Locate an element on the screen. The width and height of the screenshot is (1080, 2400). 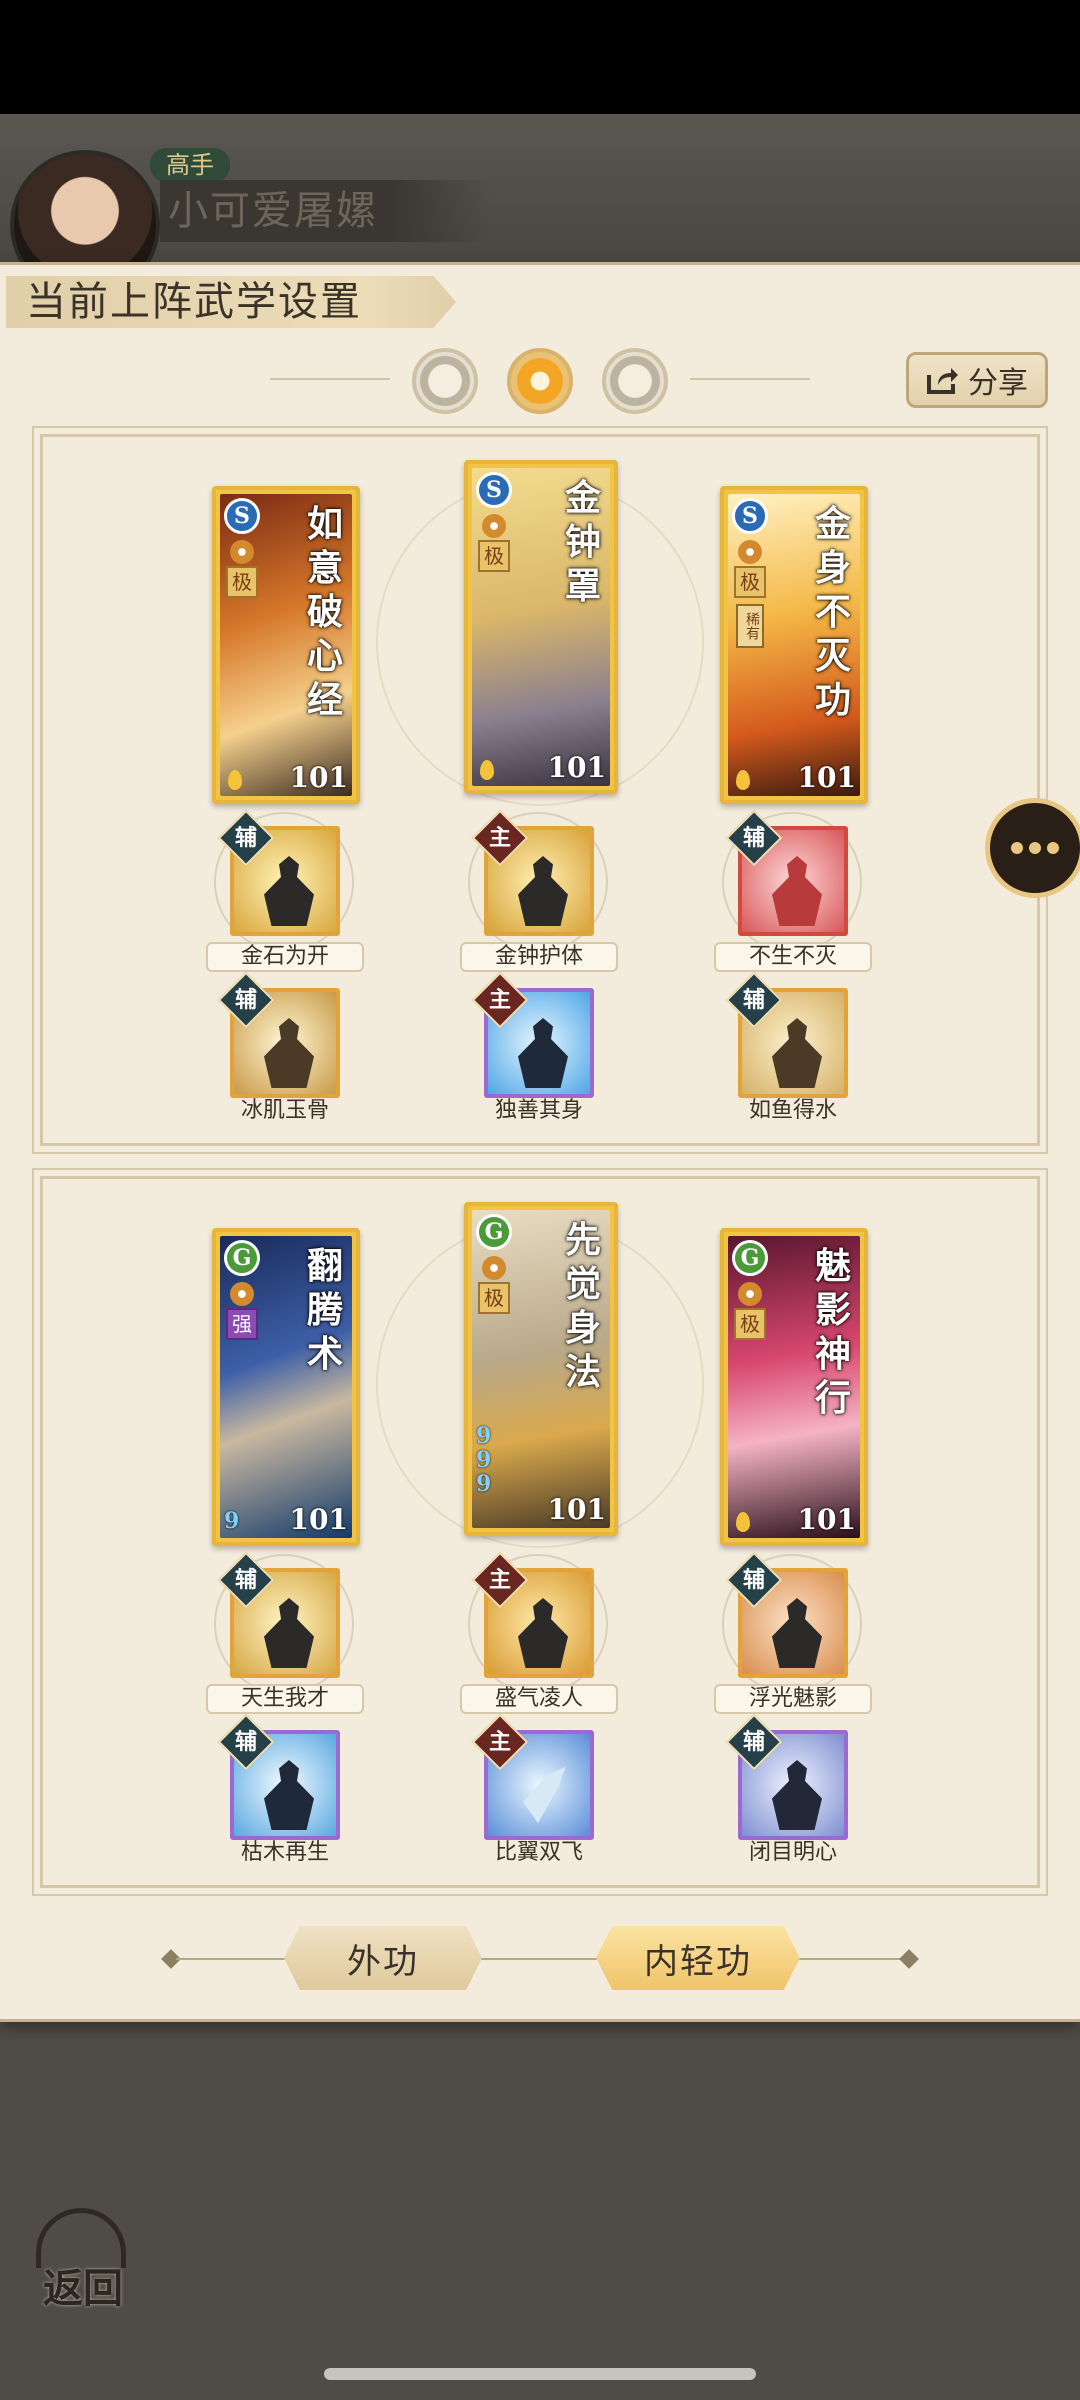
skill-card: G 极 先觉身法 999 101 is located at coordinates (541, 1369).